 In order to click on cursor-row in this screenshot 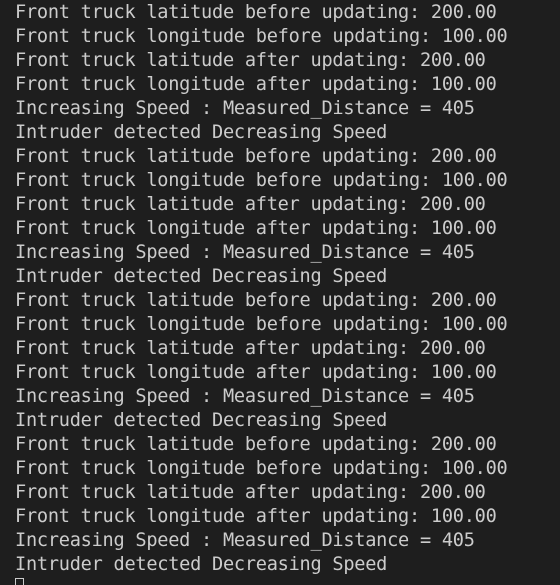, I will do `click(287, 581)`.